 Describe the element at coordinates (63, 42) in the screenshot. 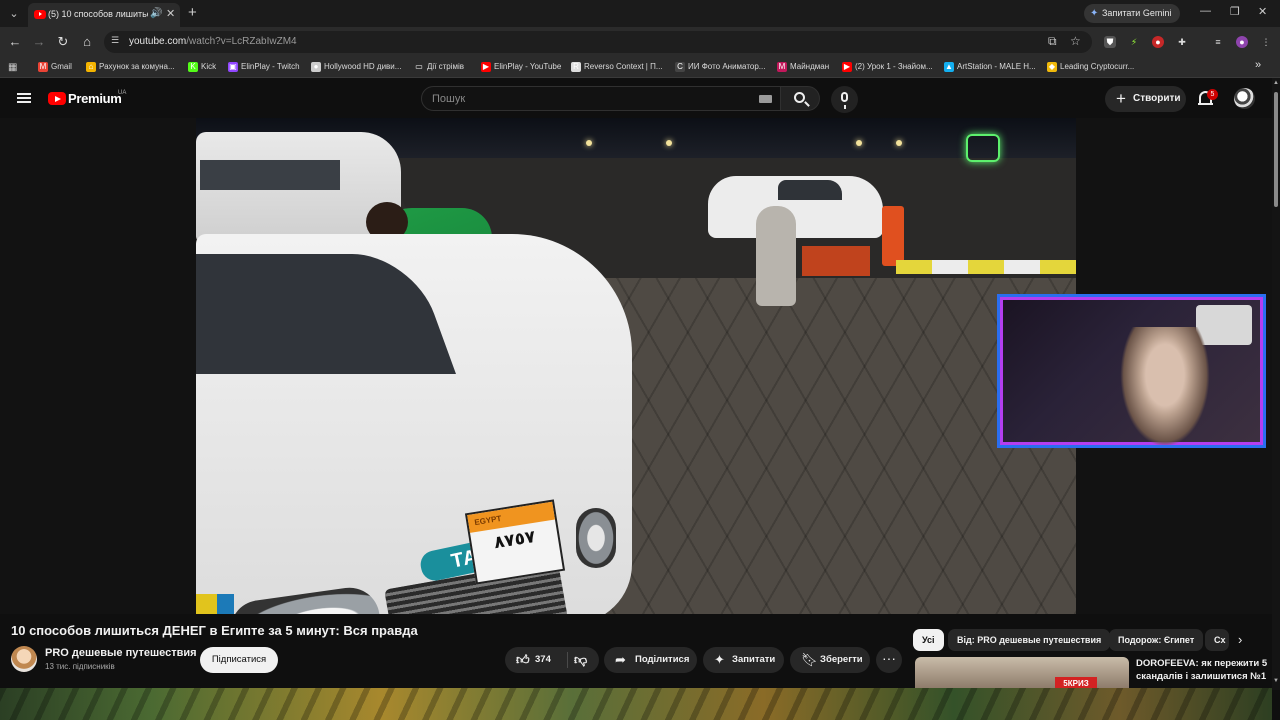

I see `reload-icon: ↻` at that location.